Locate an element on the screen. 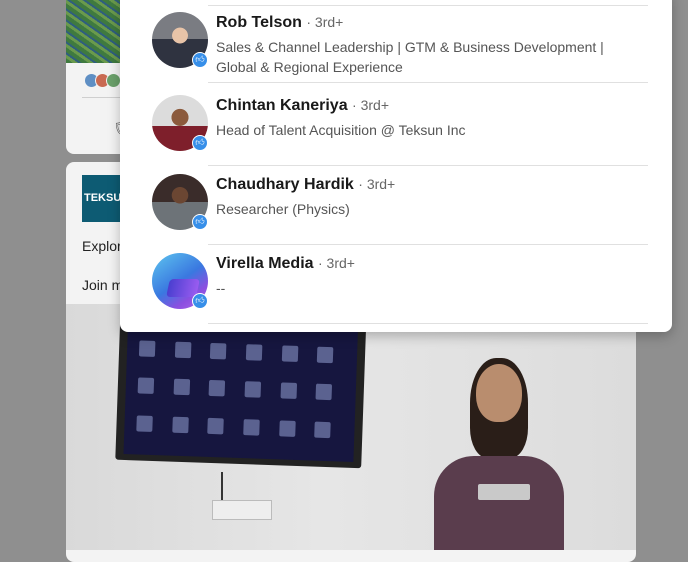 Image resolution: width=688 pixels, height=562 pixels. reactor-name: Chintan Kaneriya is located at coordinates (282, 105).